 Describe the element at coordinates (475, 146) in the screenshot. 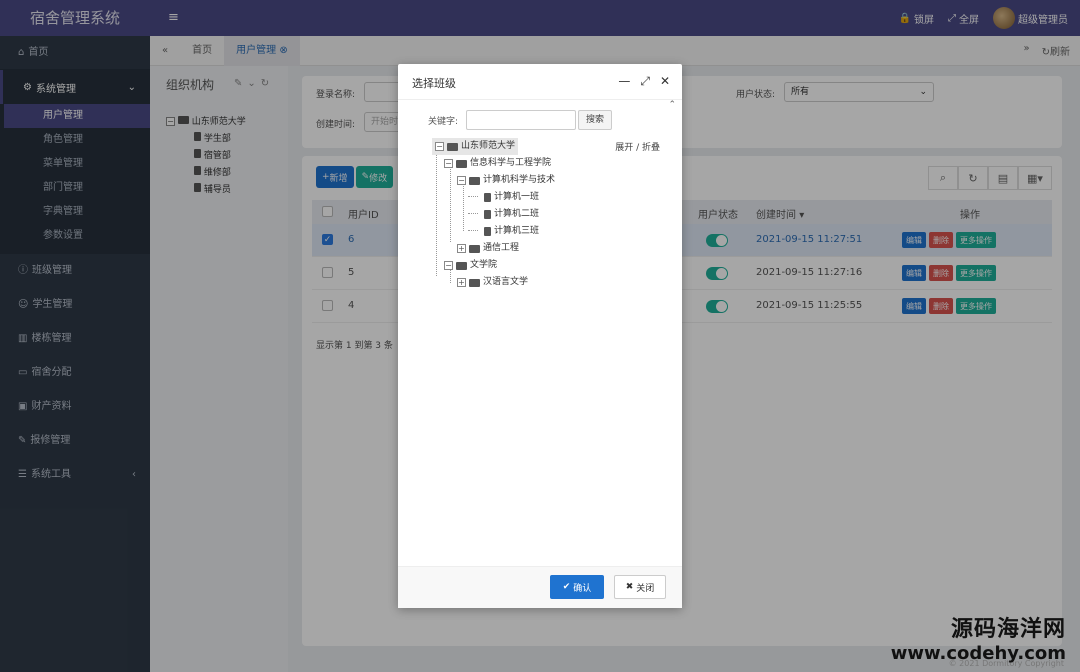

I see `tree-node-root: − 山东师范大学` at that location.